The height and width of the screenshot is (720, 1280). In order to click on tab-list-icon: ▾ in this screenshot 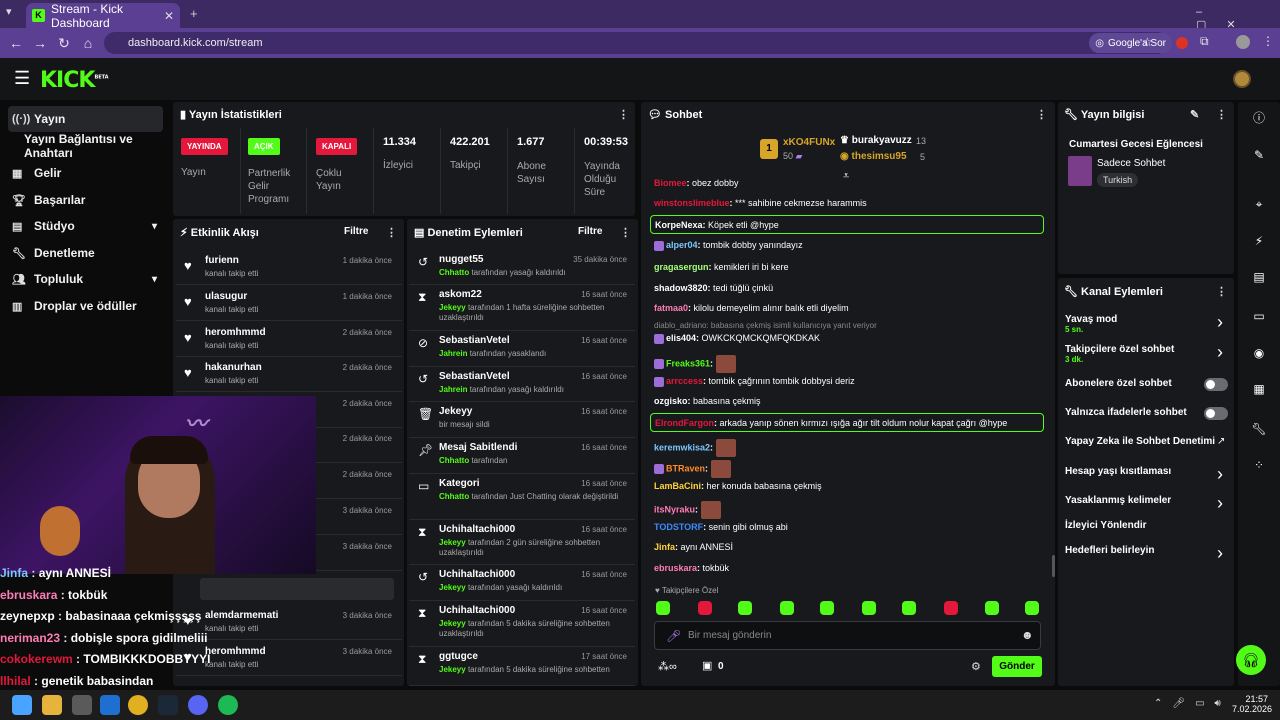, I will do `click(9, 11)`.